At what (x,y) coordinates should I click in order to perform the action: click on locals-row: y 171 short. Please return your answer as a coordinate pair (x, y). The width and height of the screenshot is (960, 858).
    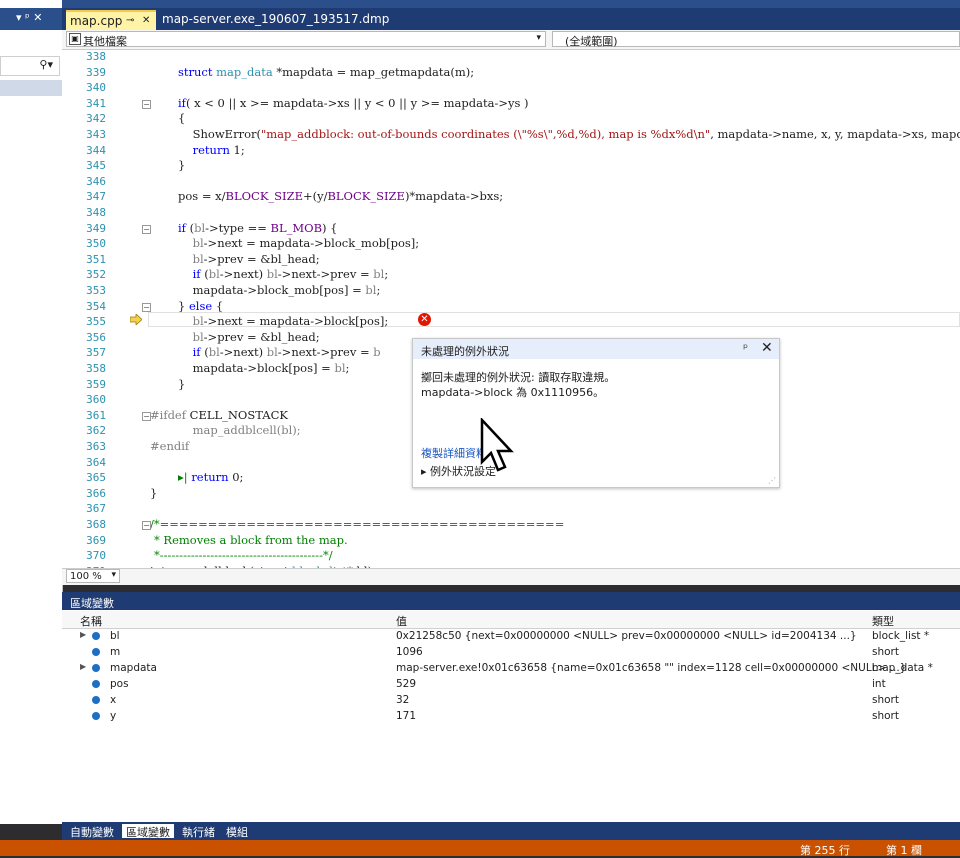
    Looking at the image, I should click on (511, 716).